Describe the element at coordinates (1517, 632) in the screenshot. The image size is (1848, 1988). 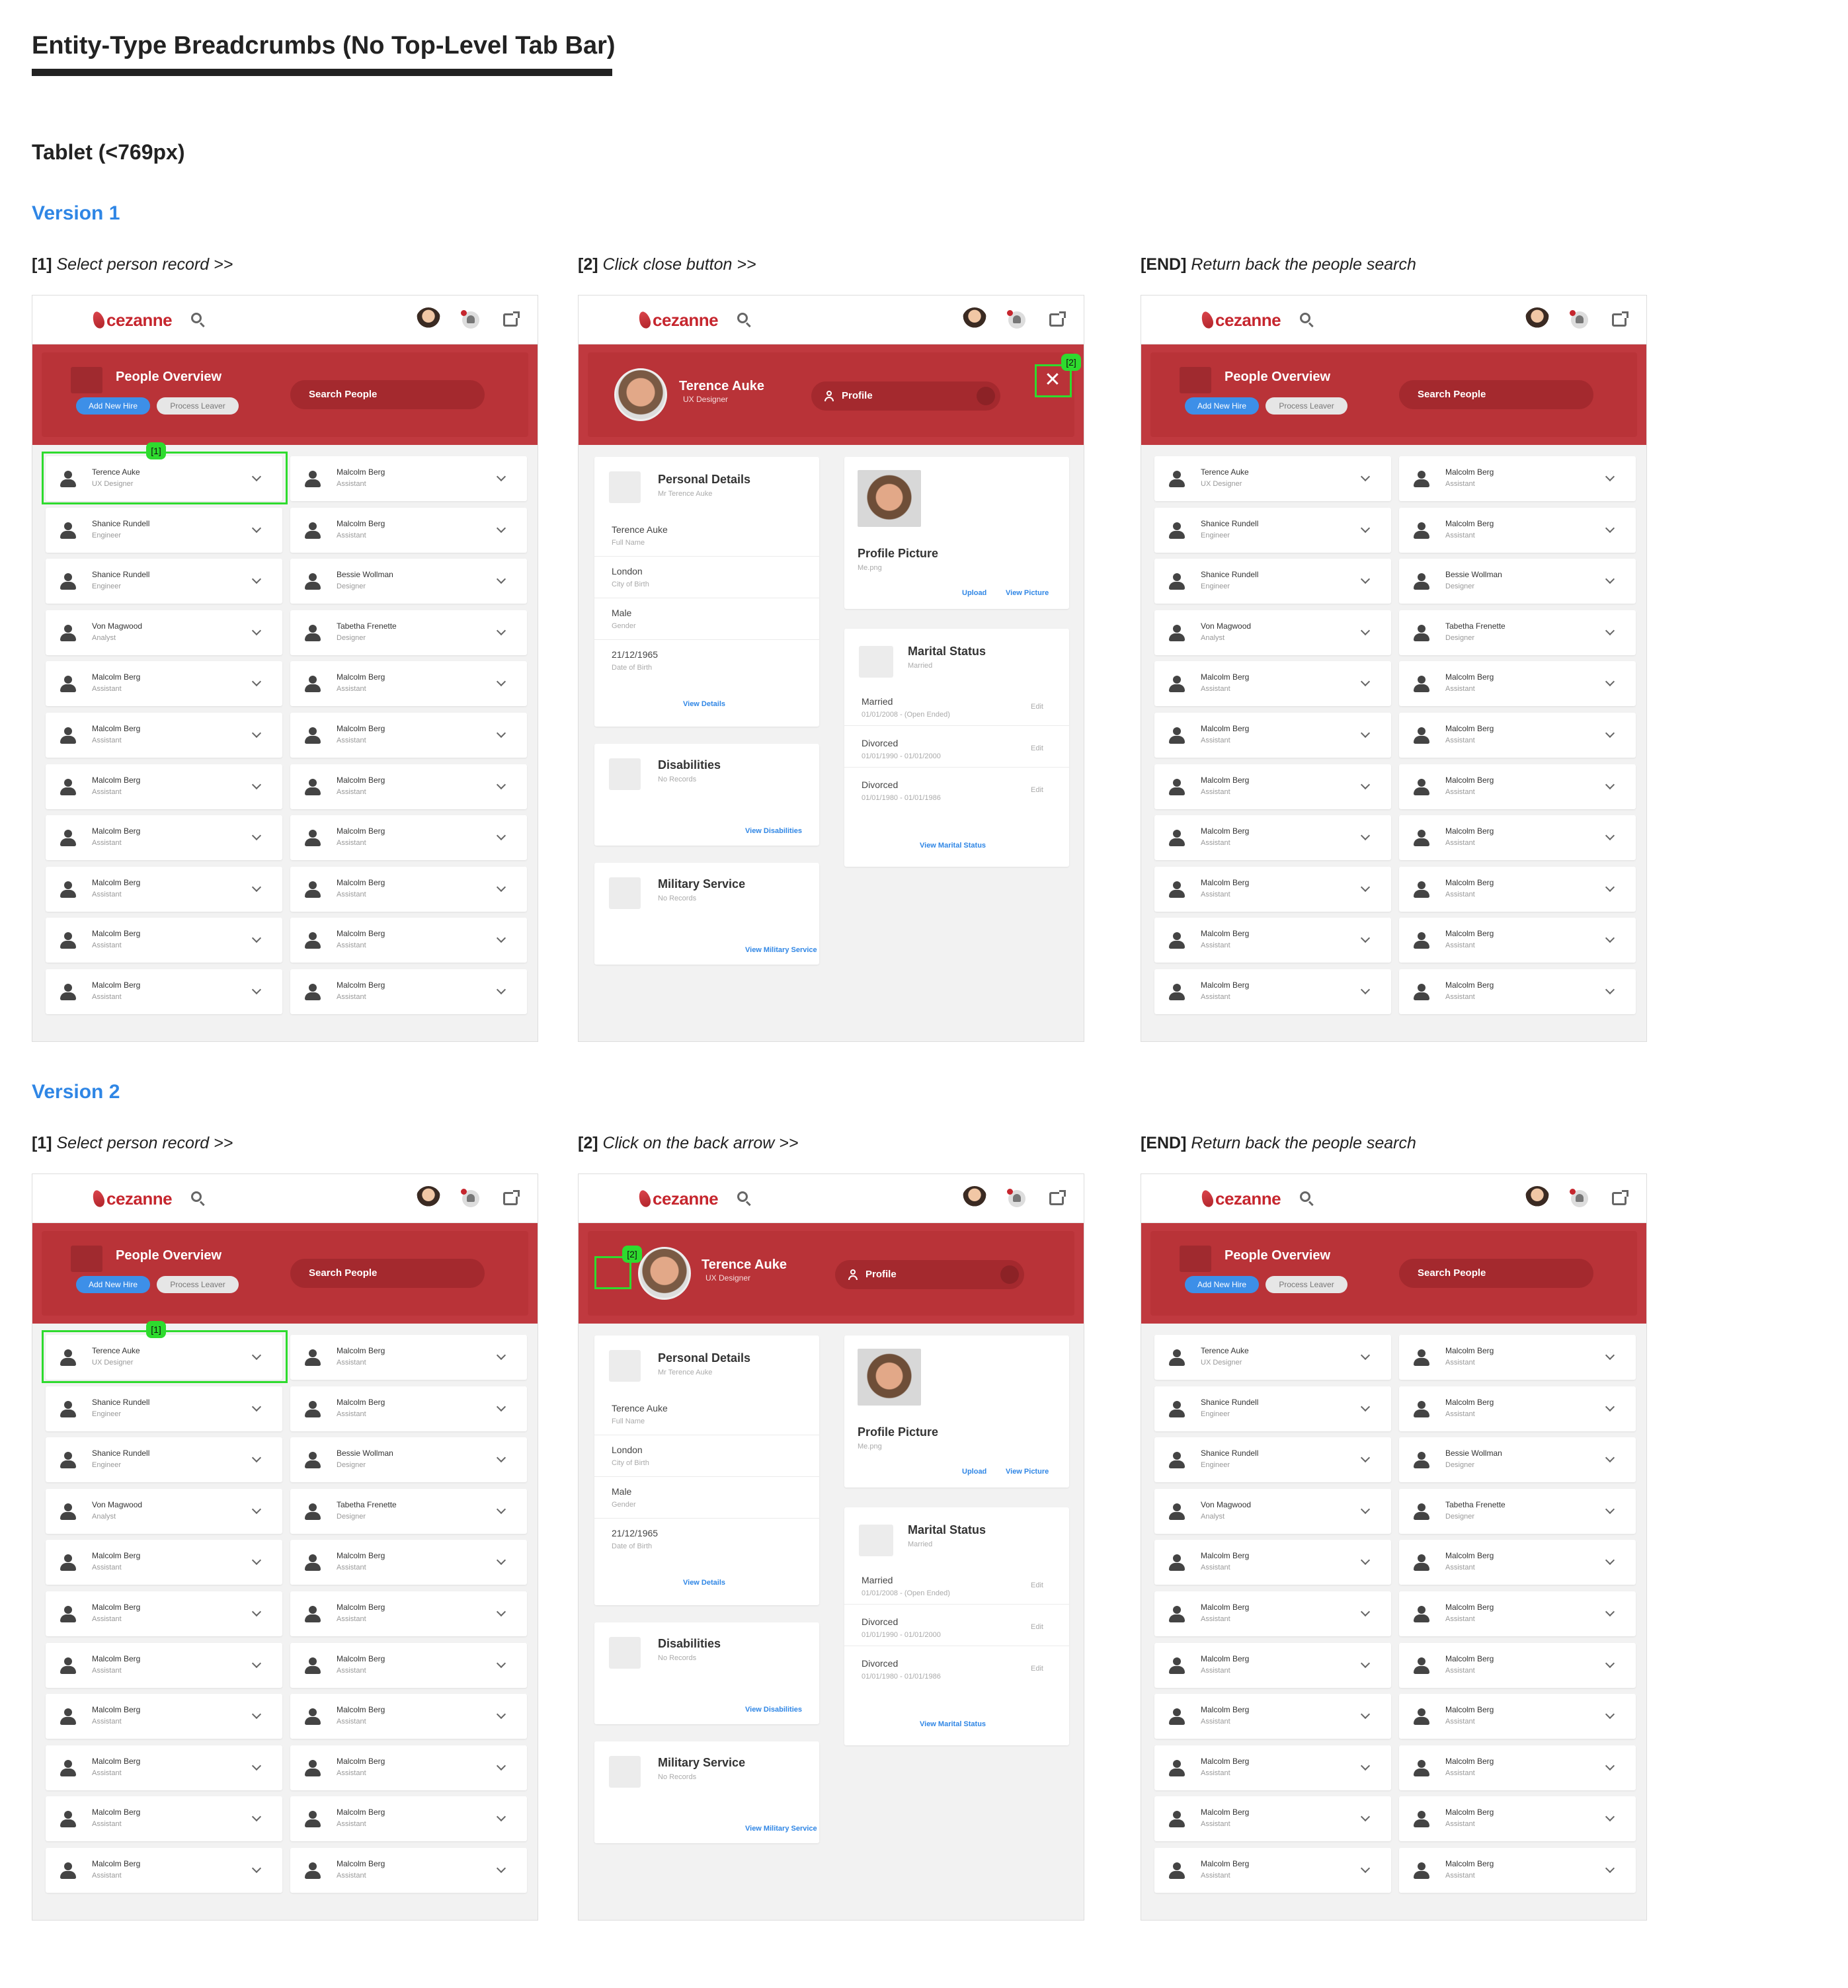
I see `person-card: Tabetha Frenette Designer` at that location.